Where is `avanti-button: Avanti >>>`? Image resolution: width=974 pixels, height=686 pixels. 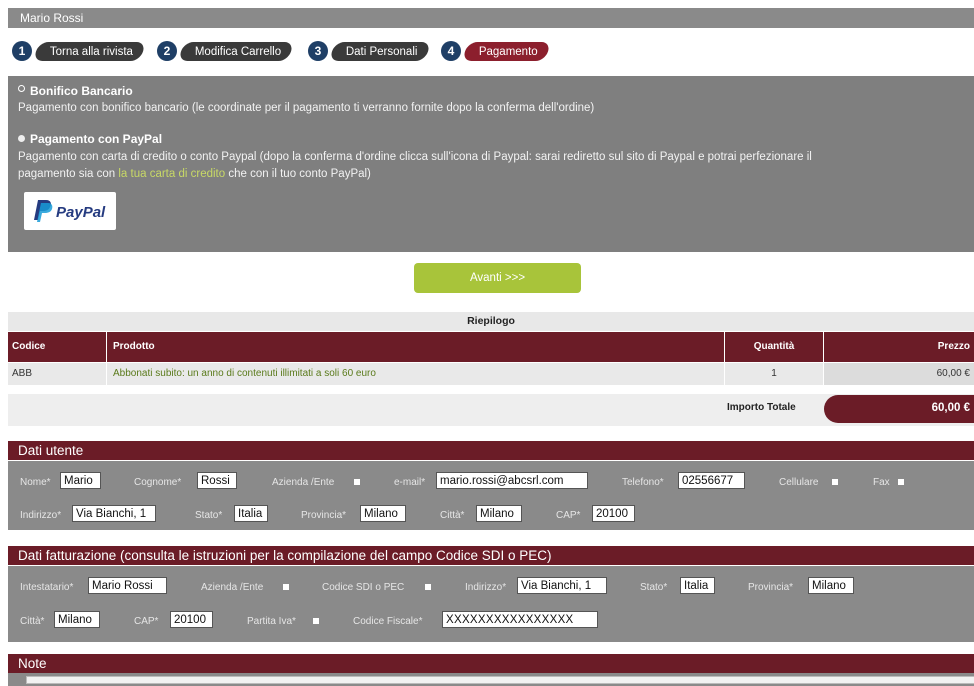 avanti-button: Avanti >>> is located at coordinates (497, 278).